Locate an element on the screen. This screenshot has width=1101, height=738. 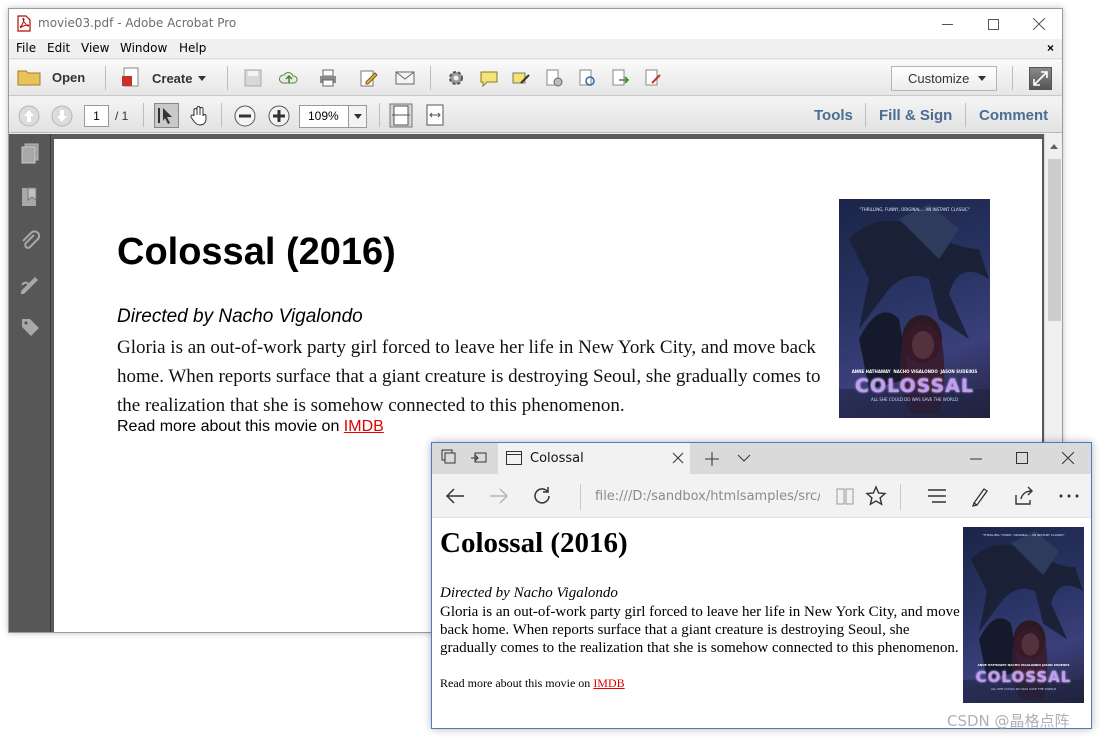
customize-dropdown: Customize is located at coordinates (944, 78).